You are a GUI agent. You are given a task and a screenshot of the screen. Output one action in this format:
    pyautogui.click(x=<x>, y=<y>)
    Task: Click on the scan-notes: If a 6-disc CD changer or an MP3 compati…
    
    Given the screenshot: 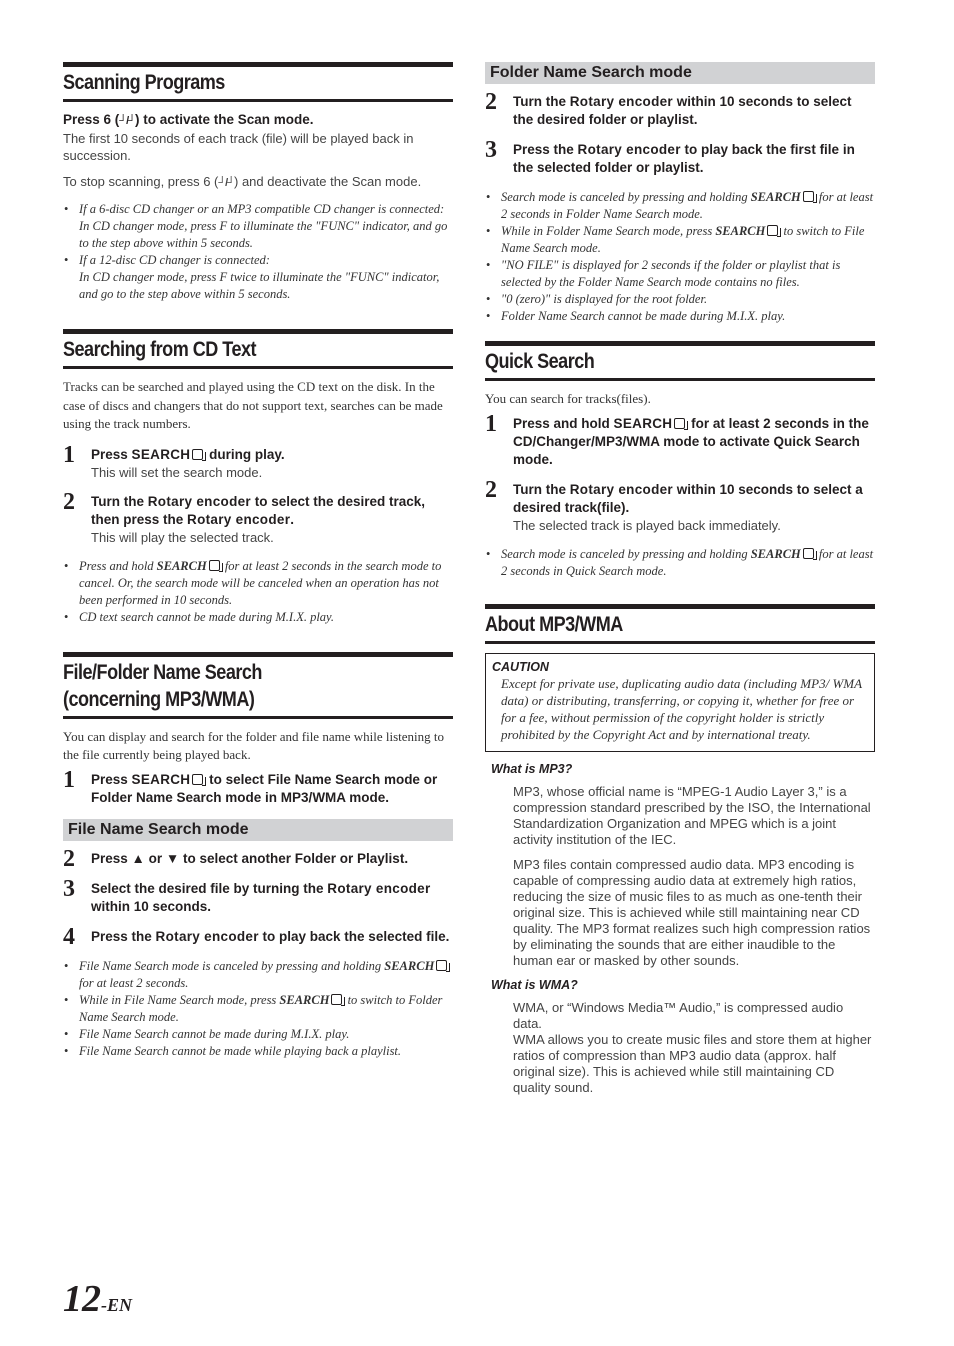 What is the action you would take?
    pyautogui.click(x=258, y=252)
    